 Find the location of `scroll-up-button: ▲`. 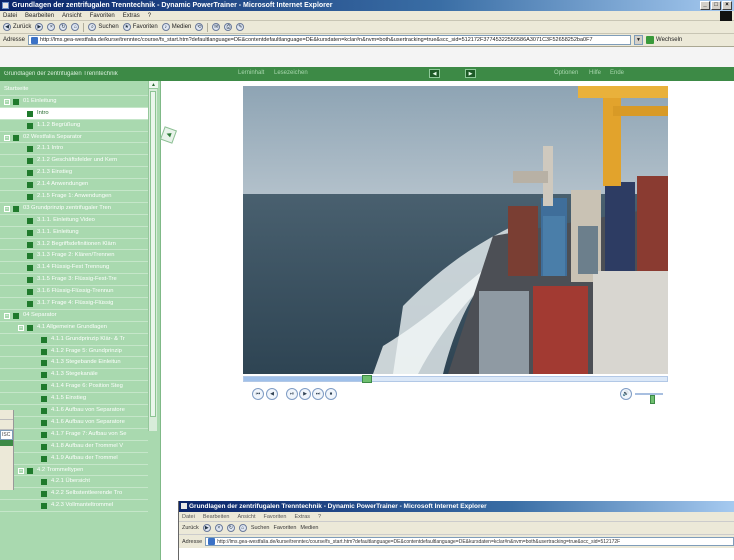

scroll-up-button: ▲ is located at coordinates (153, 85).